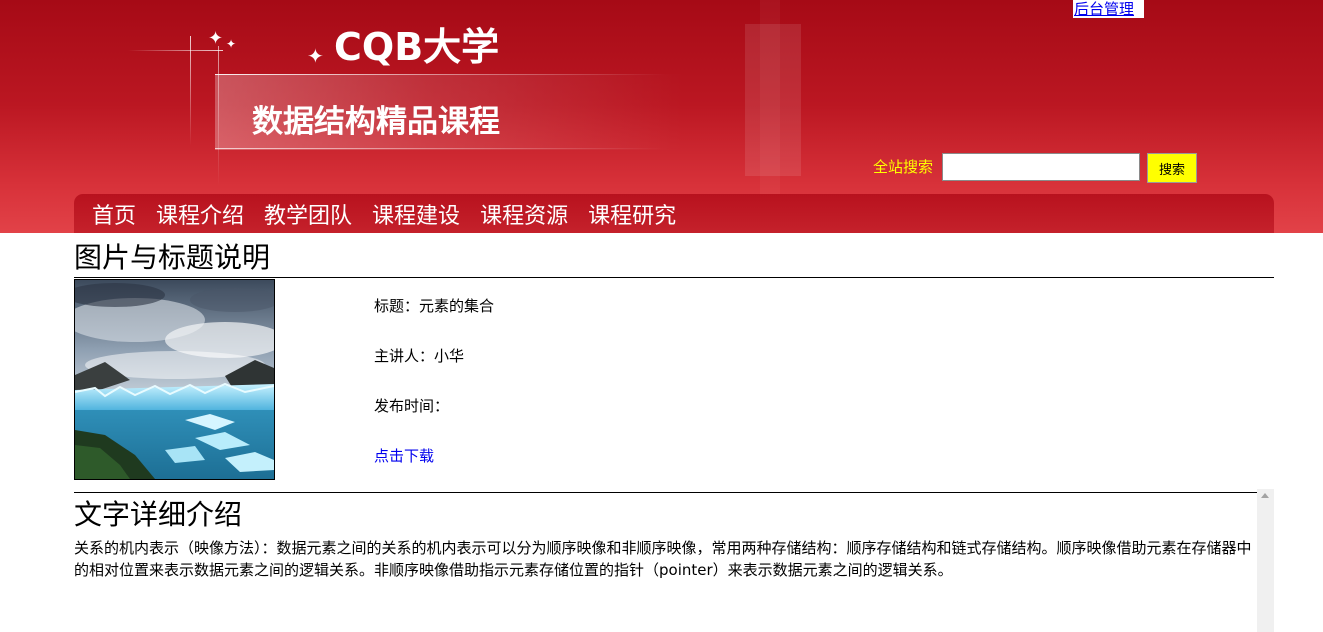 Image resolution: width=1323 pixels, height=632 pixels. I want to click on search-button: 搜索, so click(1172, 168).